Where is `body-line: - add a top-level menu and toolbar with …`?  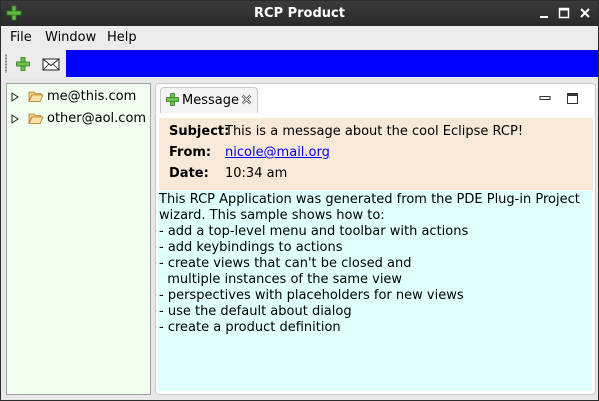 body-line: - add a top-level menu and toolbar with … is located at coordinates (314, 231).